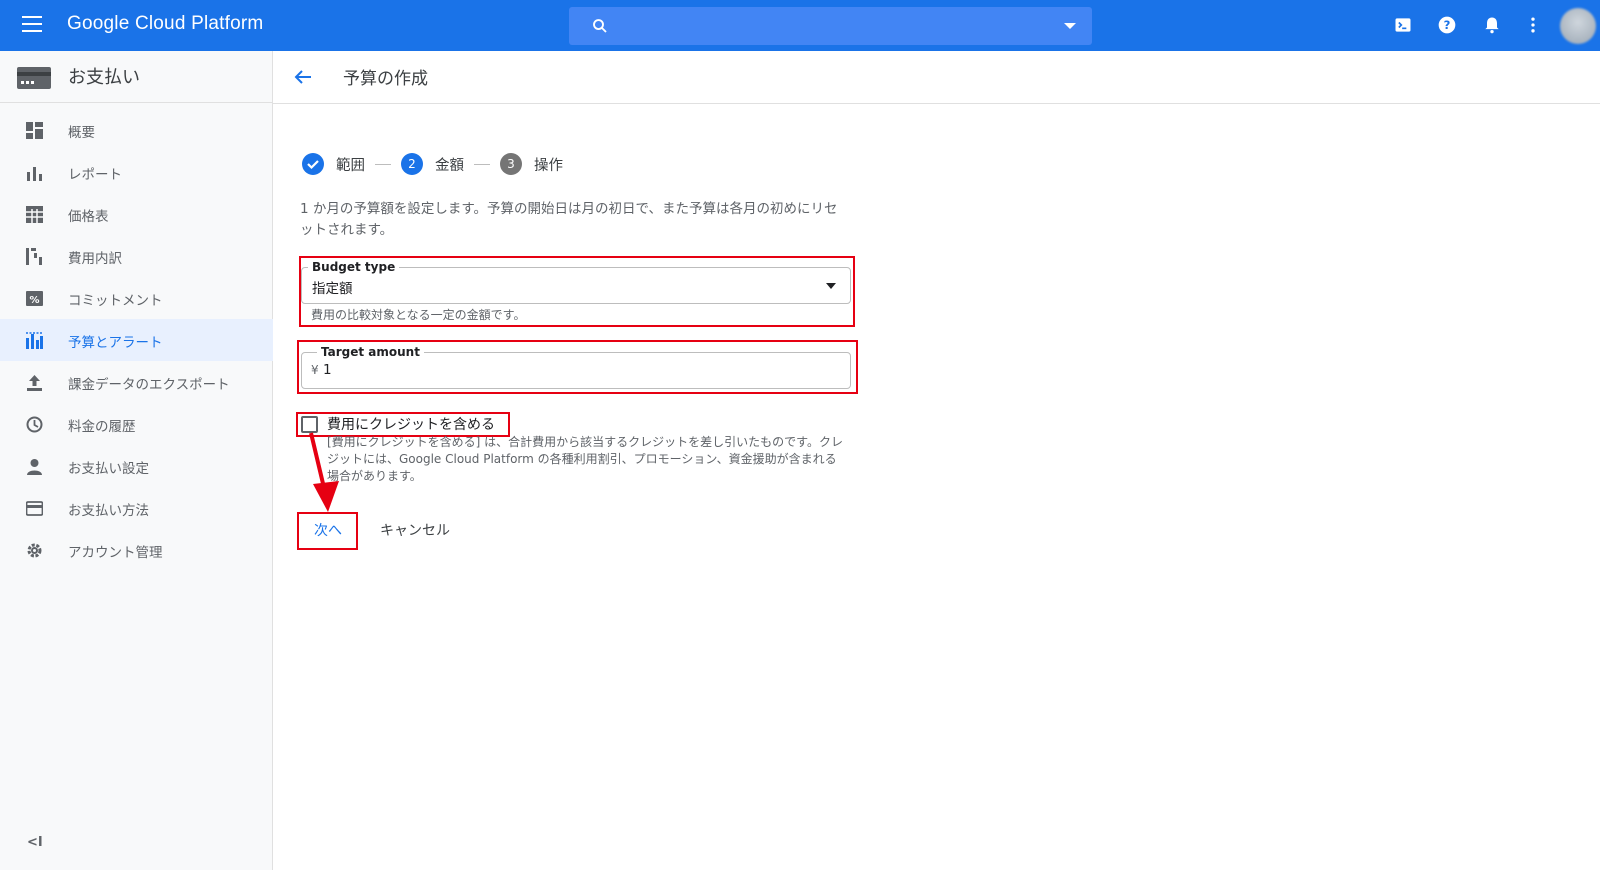 This screenshot has height=870, width=1600. What do you see at coordinates (136, 256) in the screenshot?
I see `sidebar-item-cost-breakdown: 費用内訳` at bounding box center [136, 256].